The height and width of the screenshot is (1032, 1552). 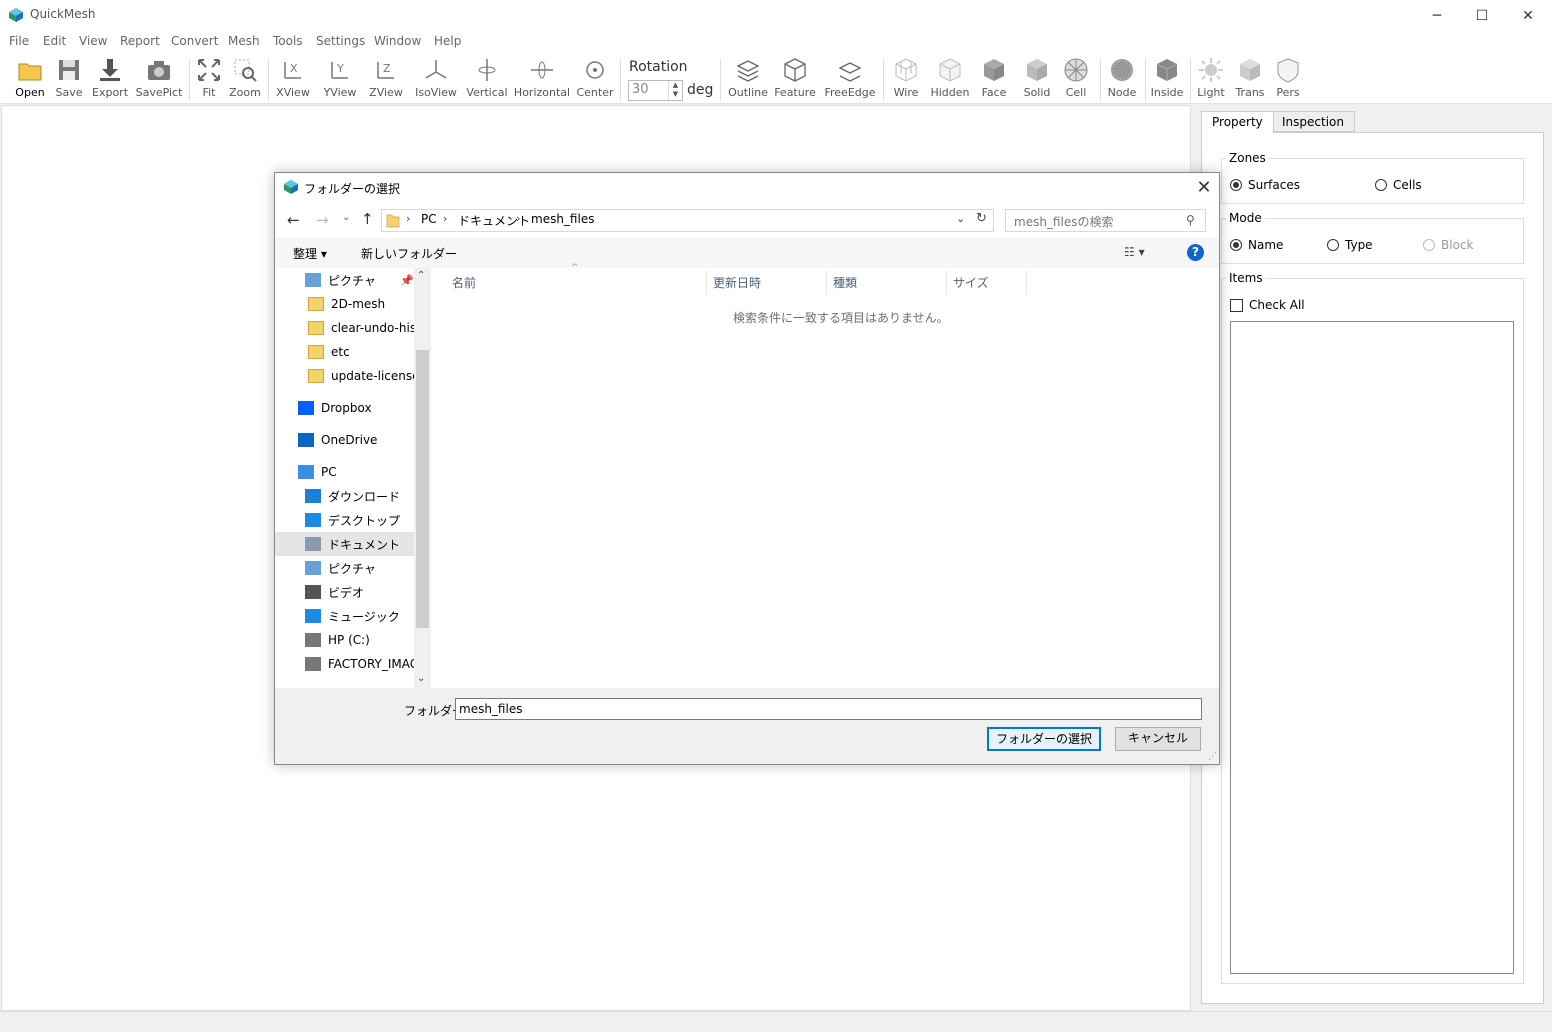 I want to click on column-name: 名前, so click(x=576, y=282).